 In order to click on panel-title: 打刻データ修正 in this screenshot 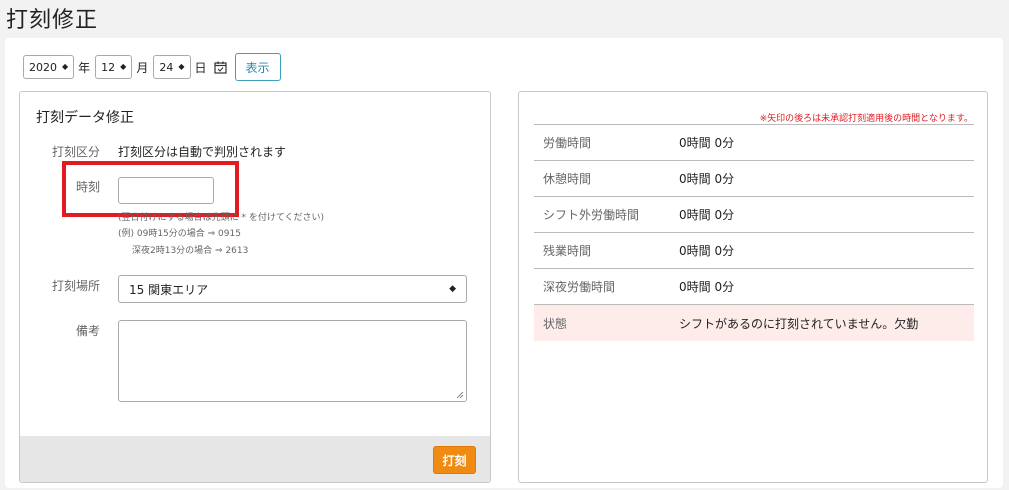, I will do `click(85, 118)`.